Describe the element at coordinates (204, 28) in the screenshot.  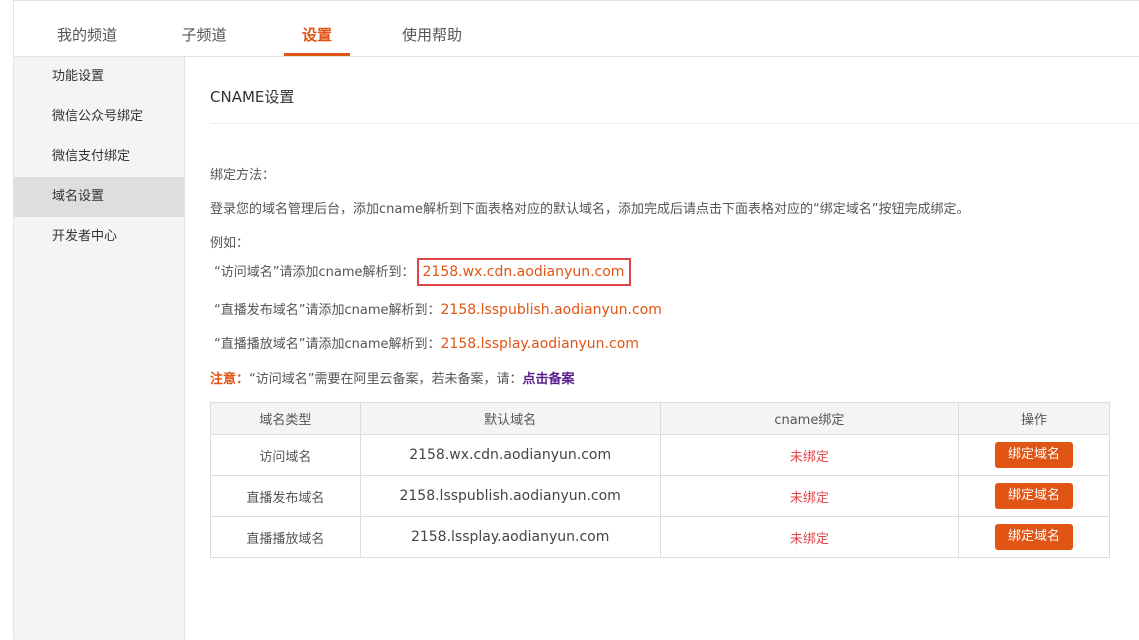
I see `tab-sub-channels: 子频道` at that location.